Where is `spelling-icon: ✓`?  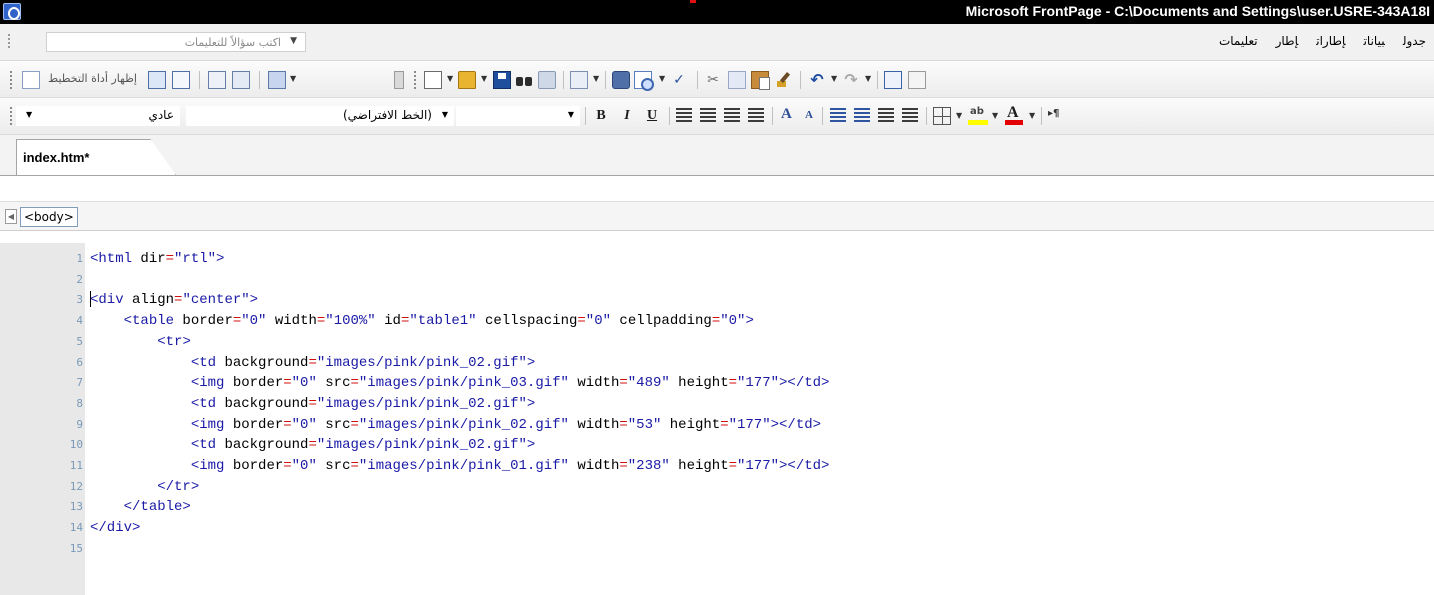 spelling-icon: ✓ is located at coordinates (679, 80).